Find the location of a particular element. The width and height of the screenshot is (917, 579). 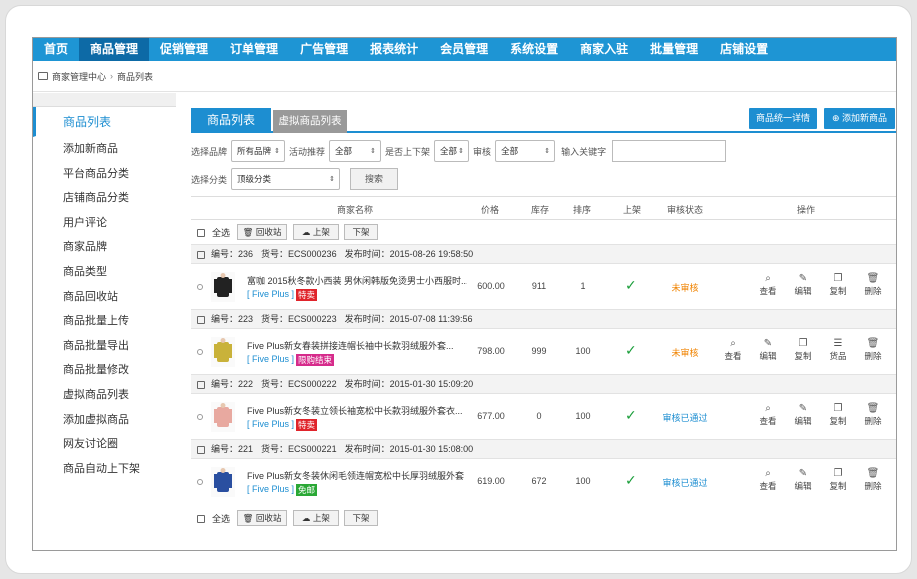

action-label: 货品 is located at coordinates (838, 356).